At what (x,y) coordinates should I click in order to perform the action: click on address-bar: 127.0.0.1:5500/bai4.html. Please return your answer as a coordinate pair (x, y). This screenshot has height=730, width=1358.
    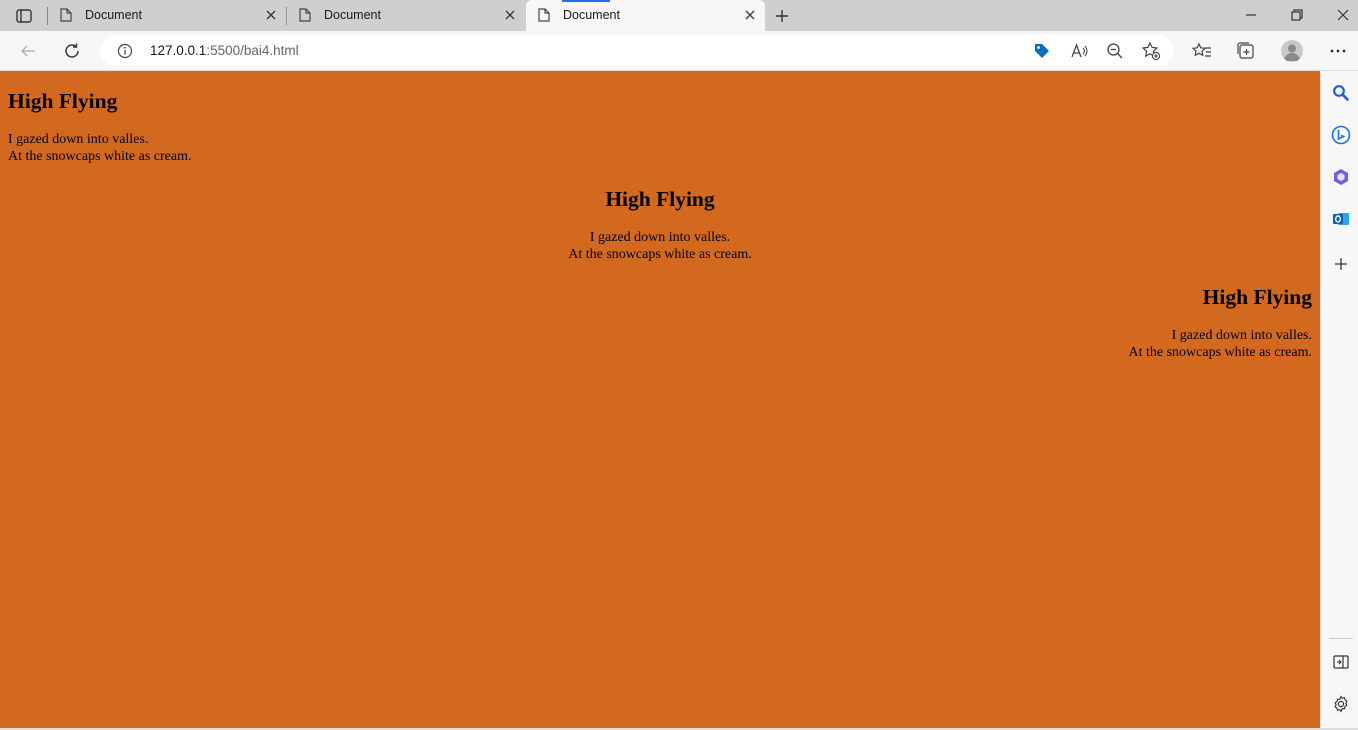
    Looking at the image, I should click on (637, 50).